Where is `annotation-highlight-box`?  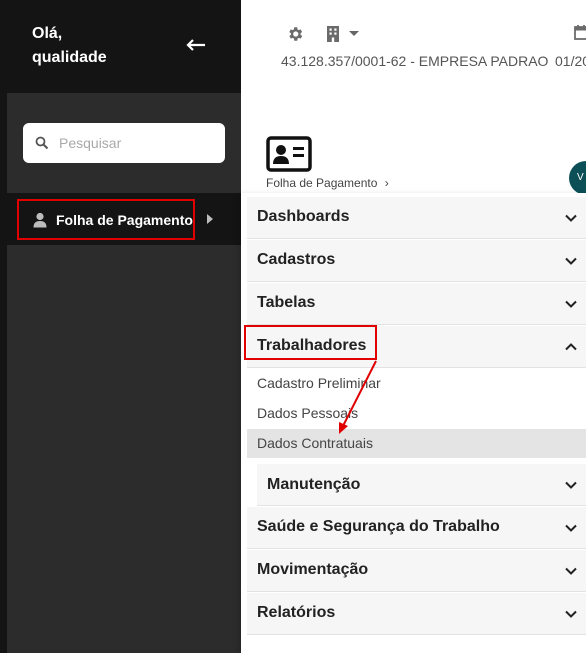
annotation-highlight-box is located at coordinates (310, 342).